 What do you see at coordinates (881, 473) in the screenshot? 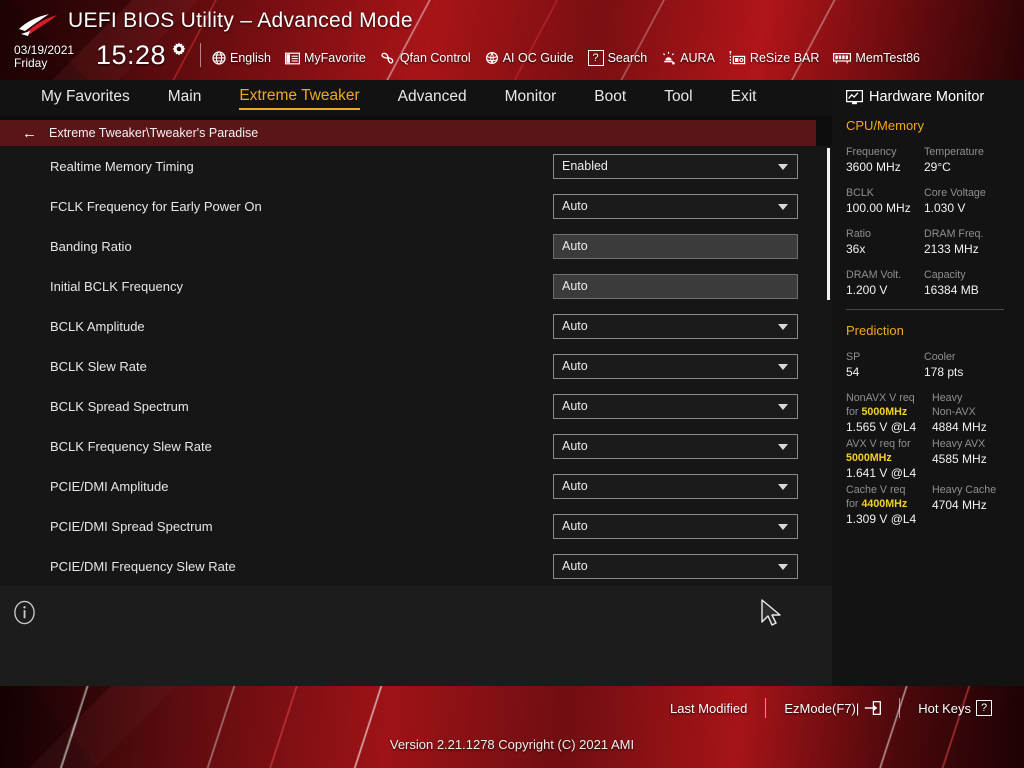
I see `prediction-req-voltage: 1.641 V @L4` at bounding box center [881, 473].